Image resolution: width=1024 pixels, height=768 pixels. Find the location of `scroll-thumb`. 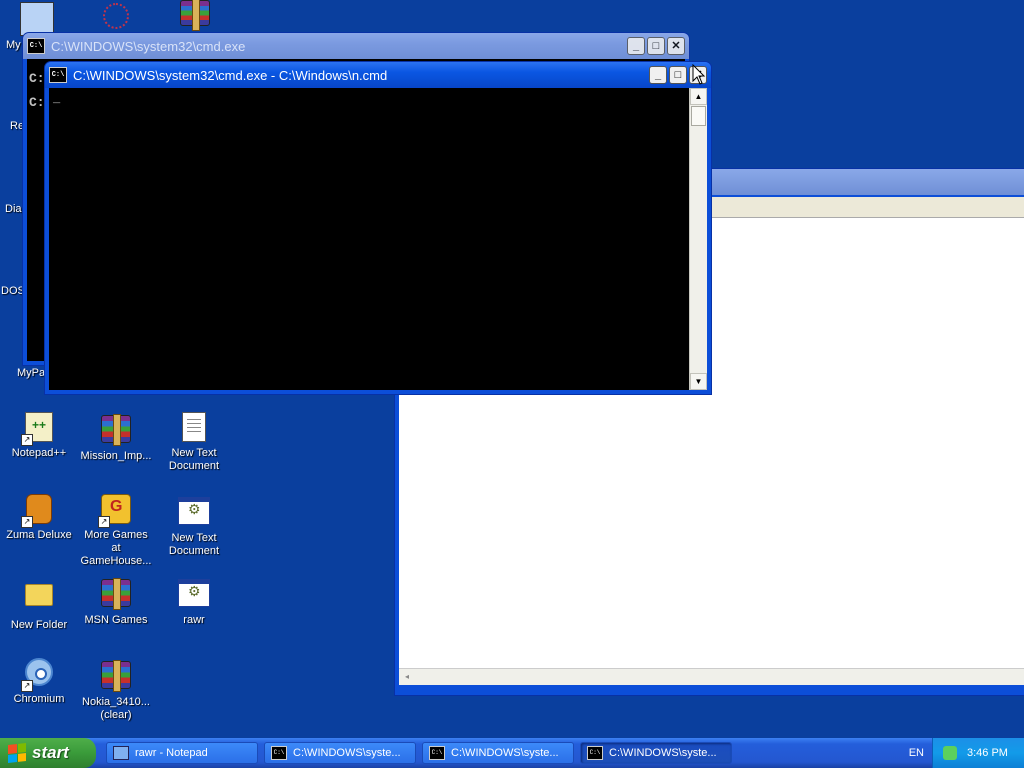

scroll-thumb is located at coordinates (698, 116).